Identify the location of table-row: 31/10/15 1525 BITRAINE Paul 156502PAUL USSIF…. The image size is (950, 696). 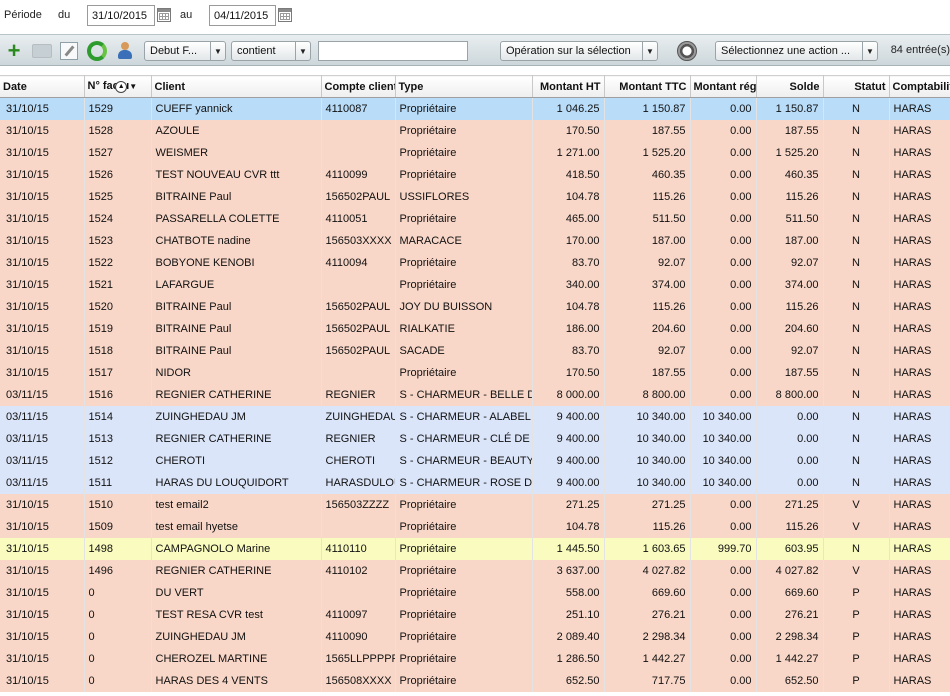
(475, 196).